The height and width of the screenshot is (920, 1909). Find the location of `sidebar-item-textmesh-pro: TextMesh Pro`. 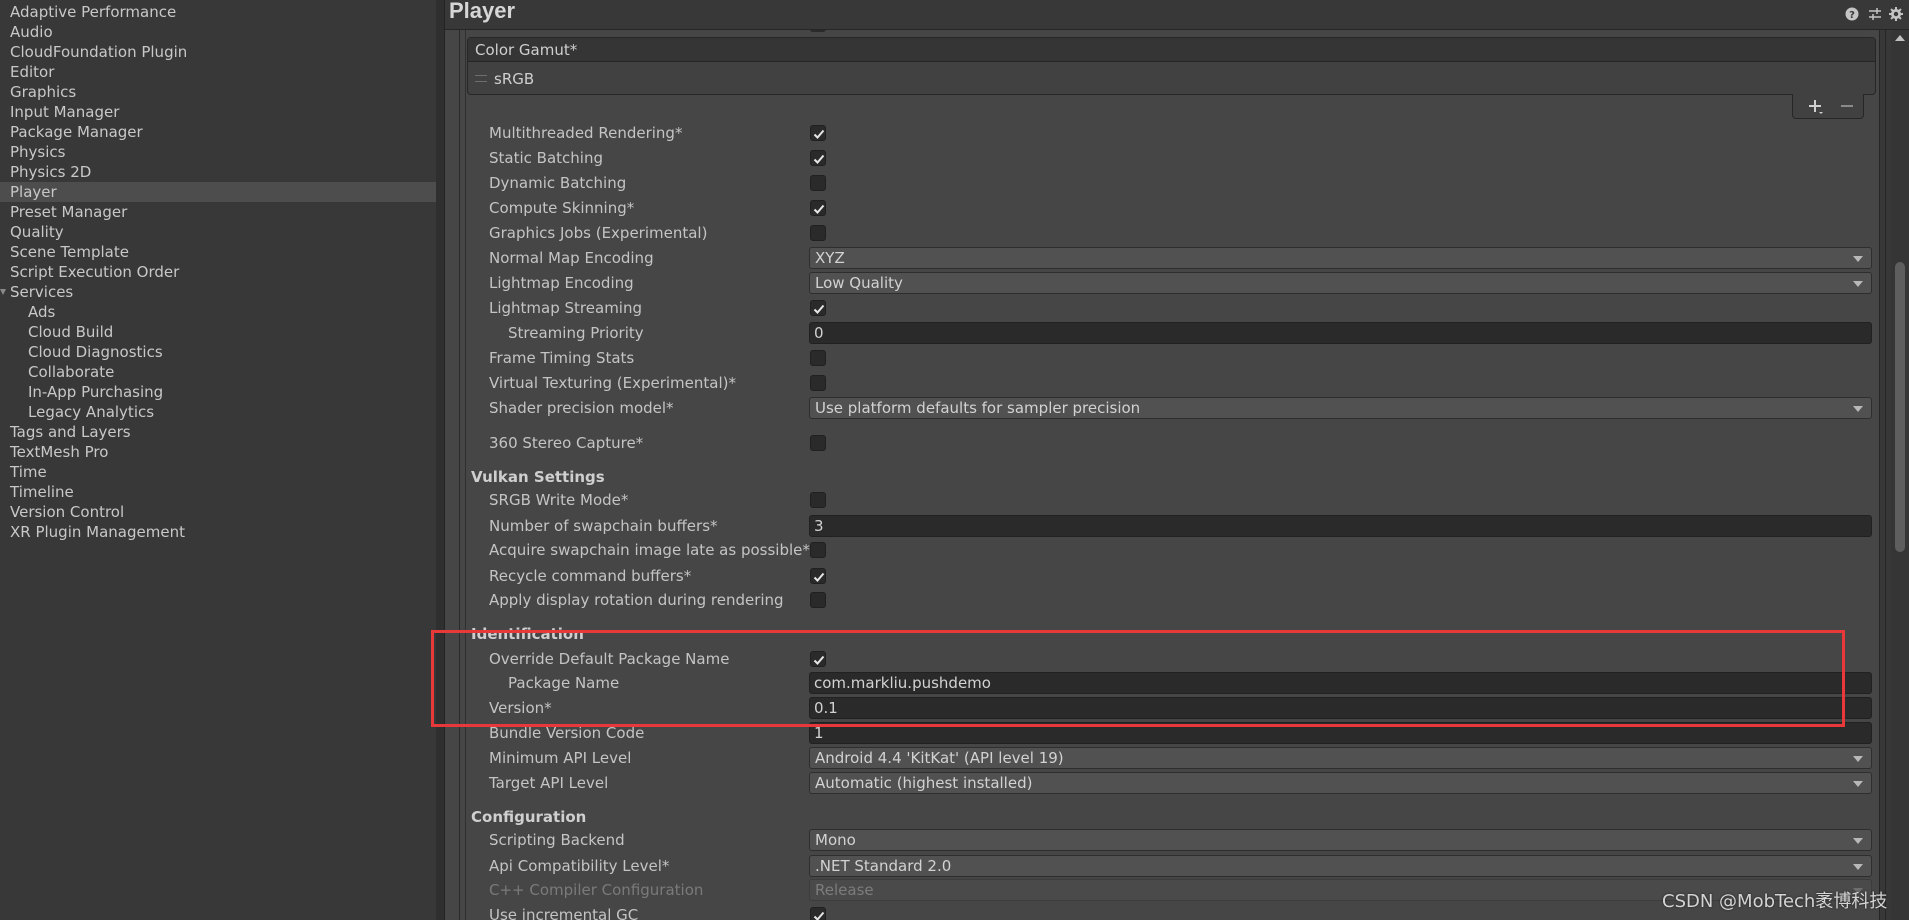

sidebar-item-textmesh-pro: TextMesh Pro is located at coordinates (218, 452).